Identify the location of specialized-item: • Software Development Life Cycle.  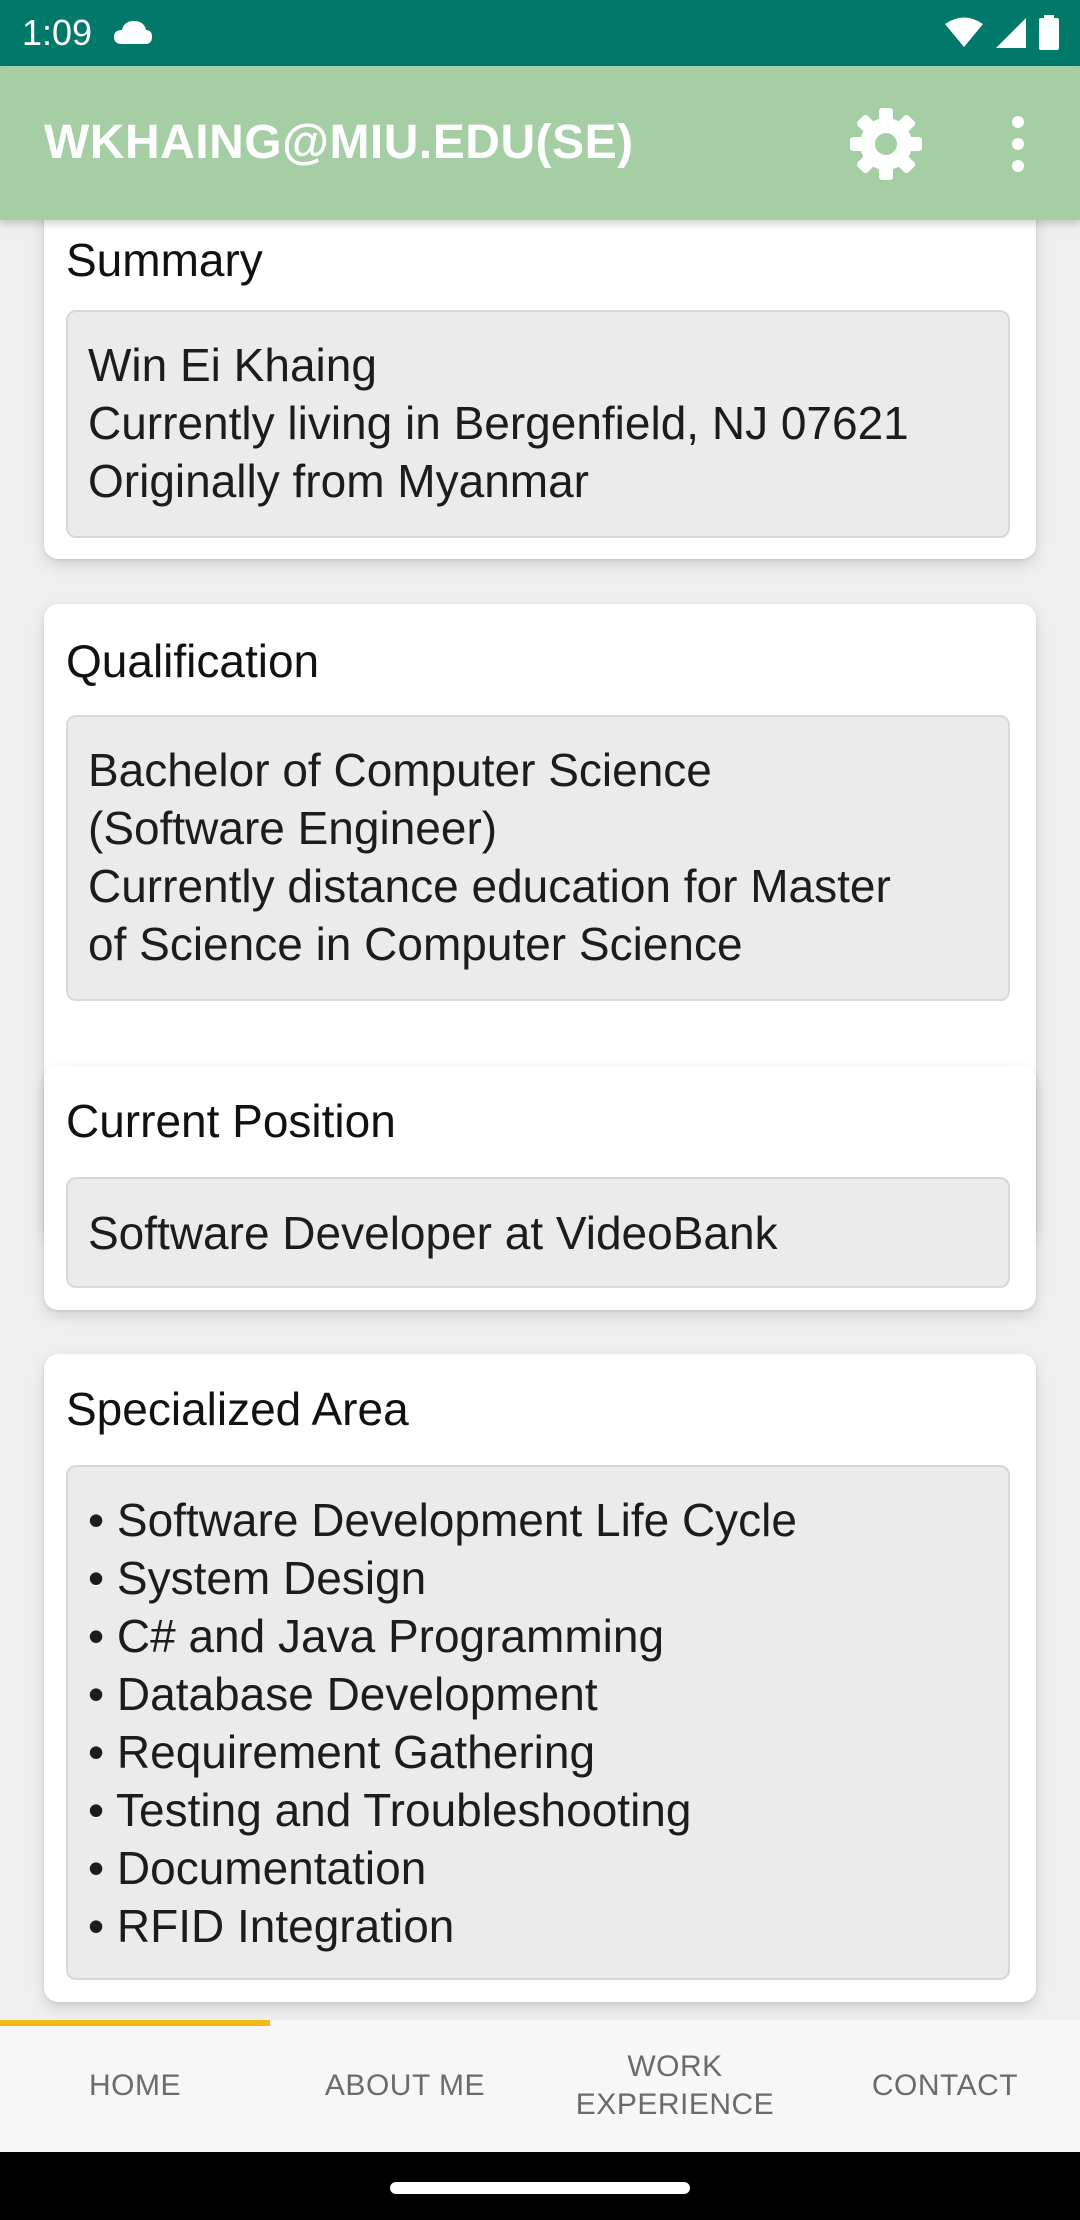
(442, 1520).